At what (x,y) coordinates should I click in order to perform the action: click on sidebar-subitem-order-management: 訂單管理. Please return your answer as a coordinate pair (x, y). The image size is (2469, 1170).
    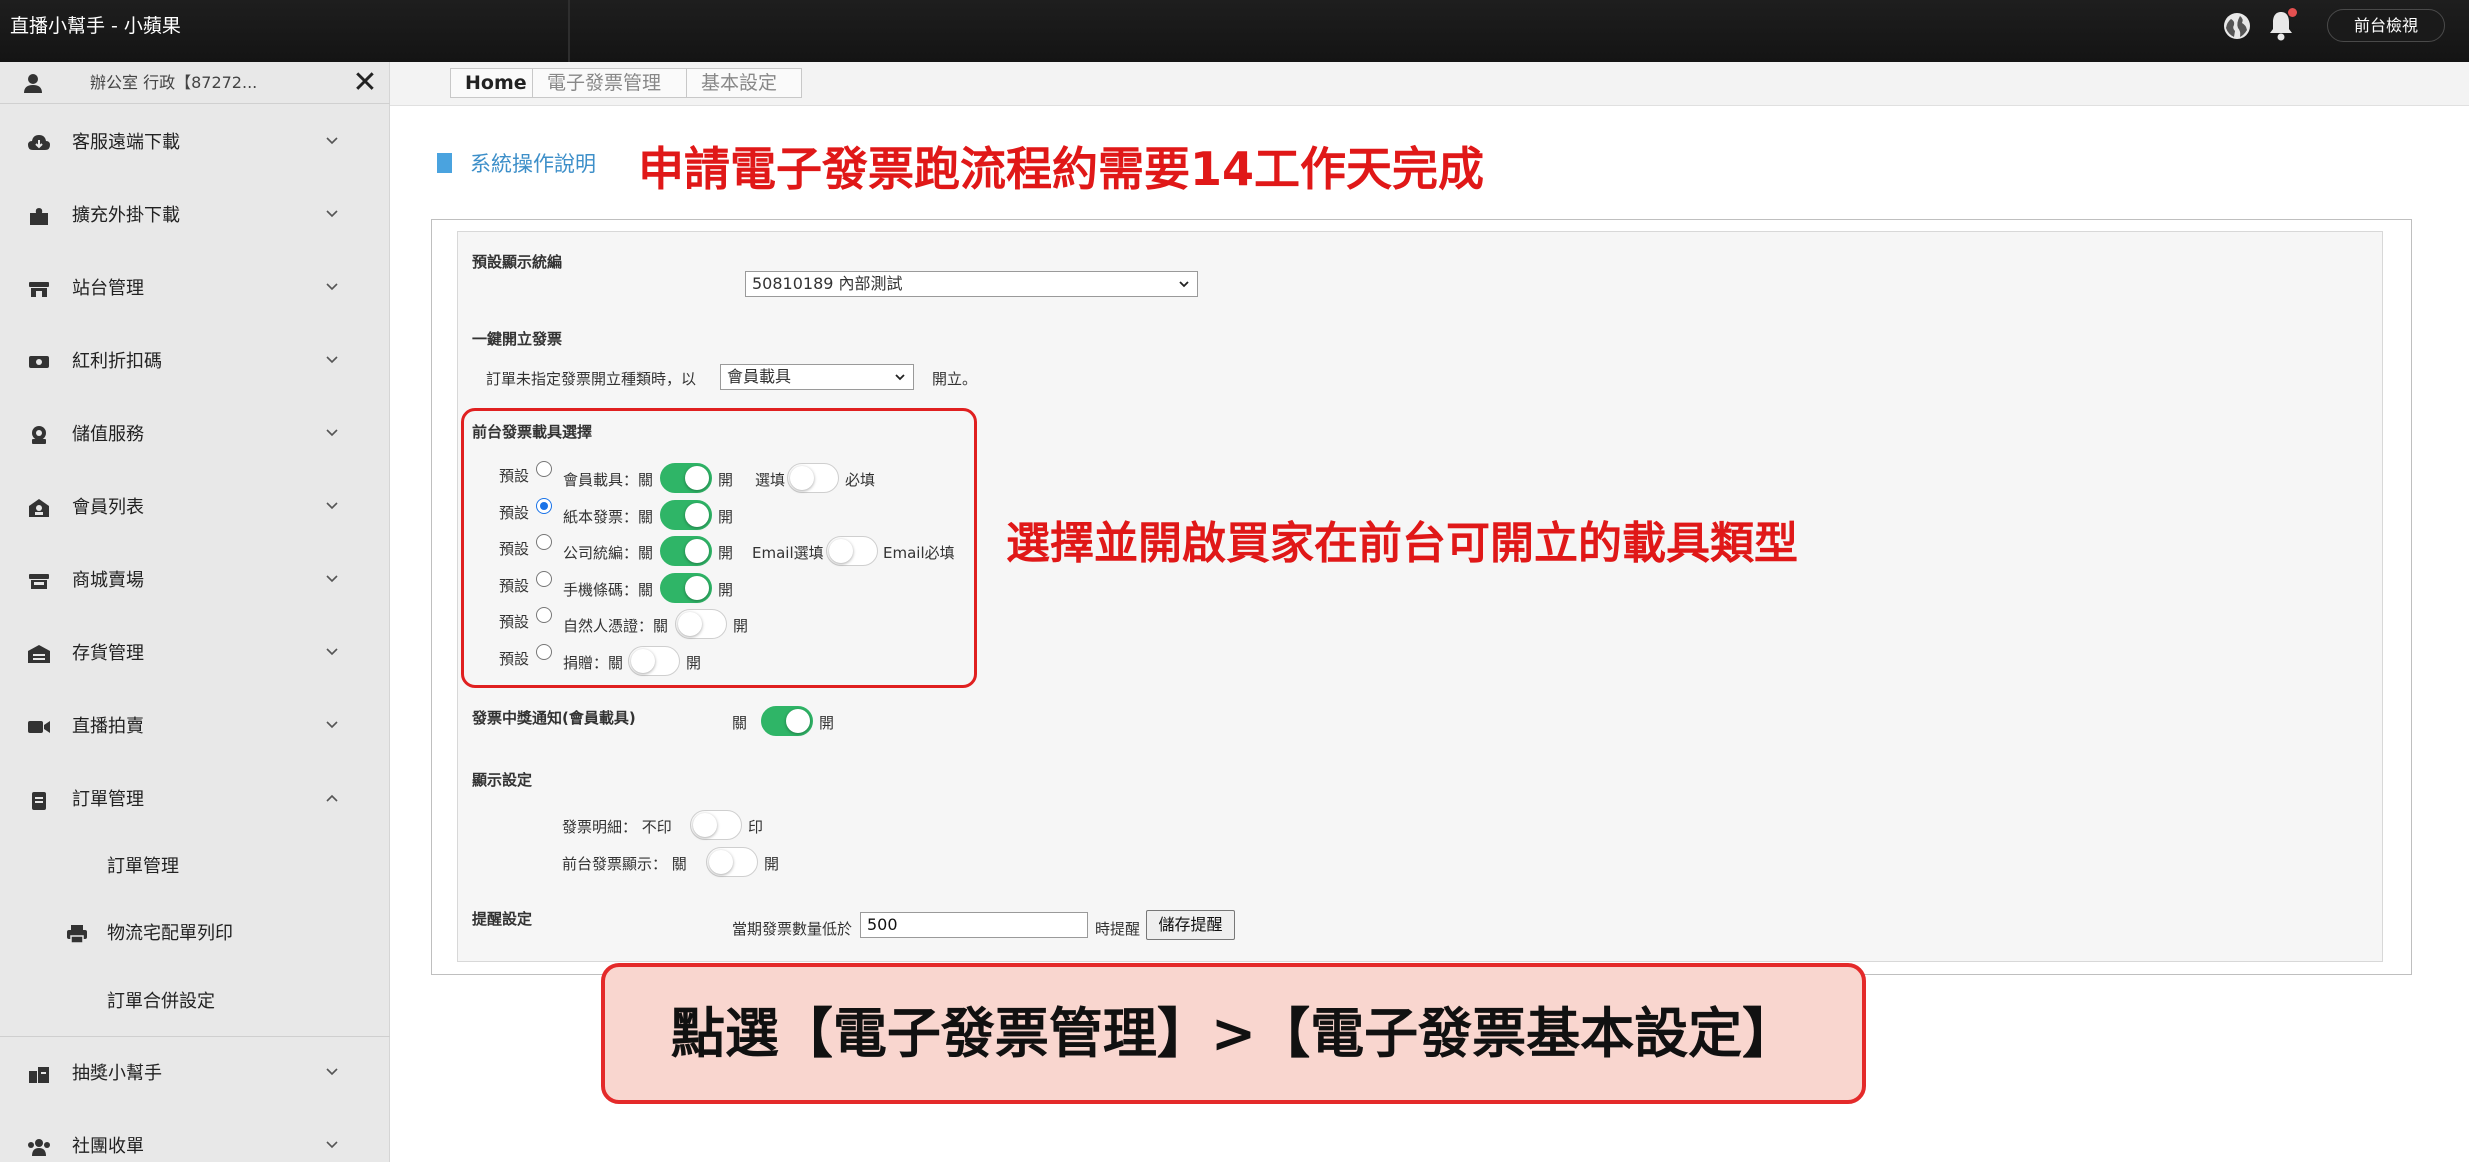
    Looking at the image, I should click on (195, 867).